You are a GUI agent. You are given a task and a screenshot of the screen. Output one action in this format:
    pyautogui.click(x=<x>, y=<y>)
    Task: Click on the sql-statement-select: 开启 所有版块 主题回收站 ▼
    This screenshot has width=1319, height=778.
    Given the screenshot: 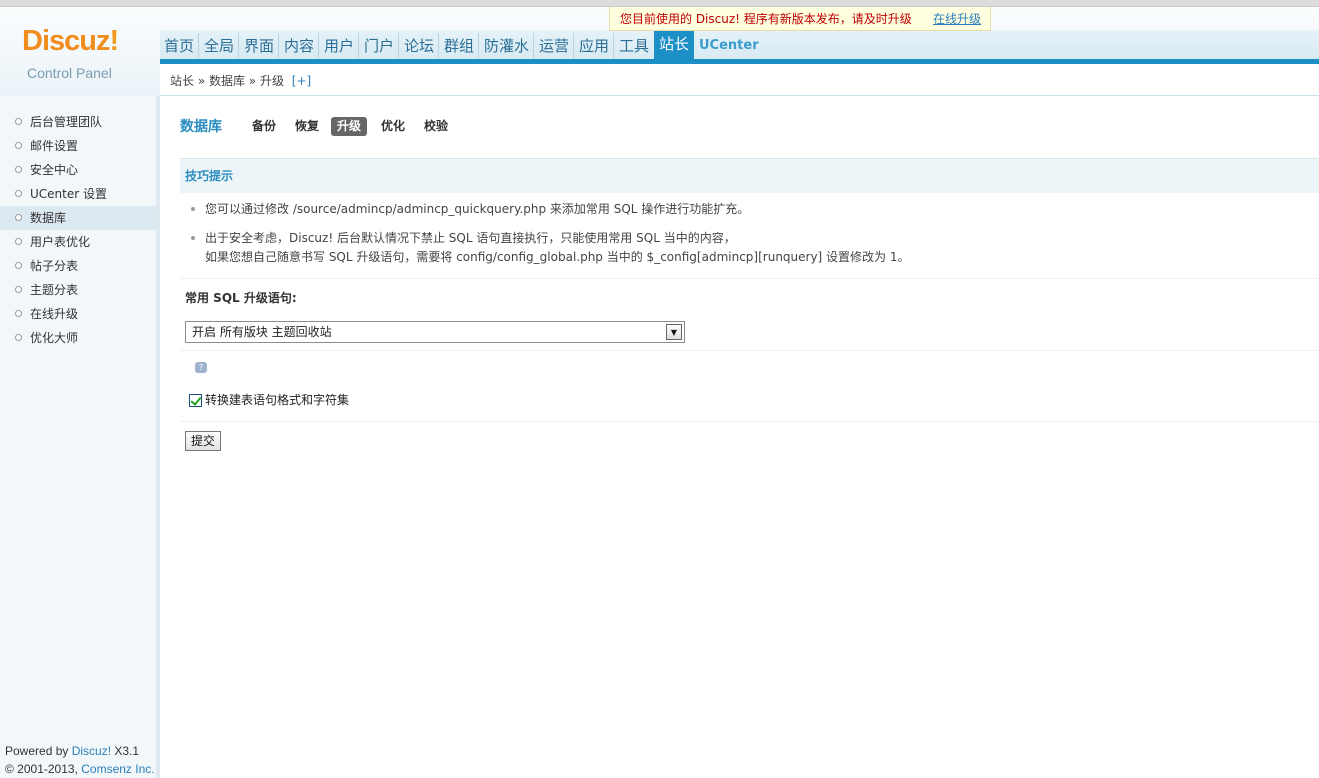 What is the action you would take?
    pyautogui.click(x=435, y=332)
    